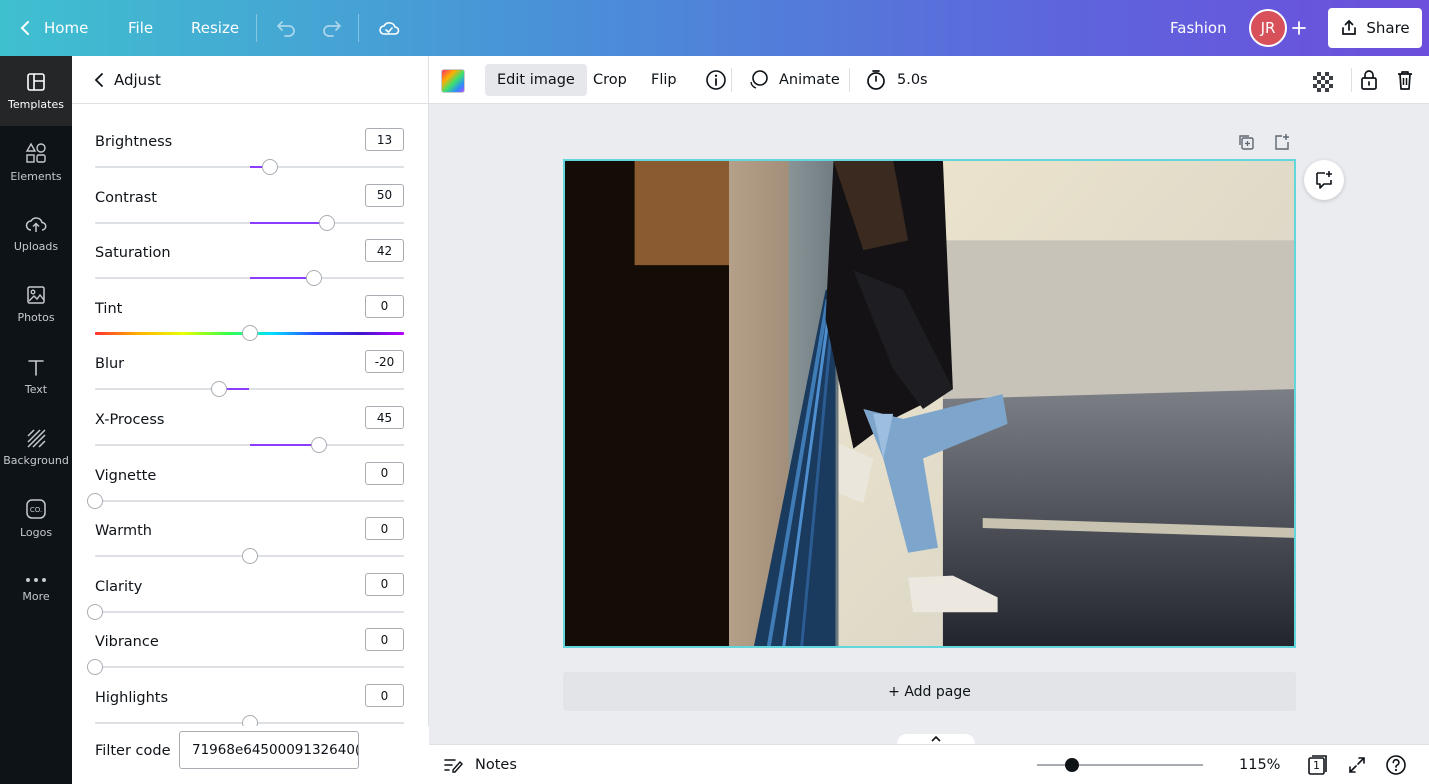 This screenshot has width=1429, height=784. What do you see at coordinates (36, 518) in the screenshot?
I see `rail-item-logos: CO. Logos` at bounding box center [36, 518].